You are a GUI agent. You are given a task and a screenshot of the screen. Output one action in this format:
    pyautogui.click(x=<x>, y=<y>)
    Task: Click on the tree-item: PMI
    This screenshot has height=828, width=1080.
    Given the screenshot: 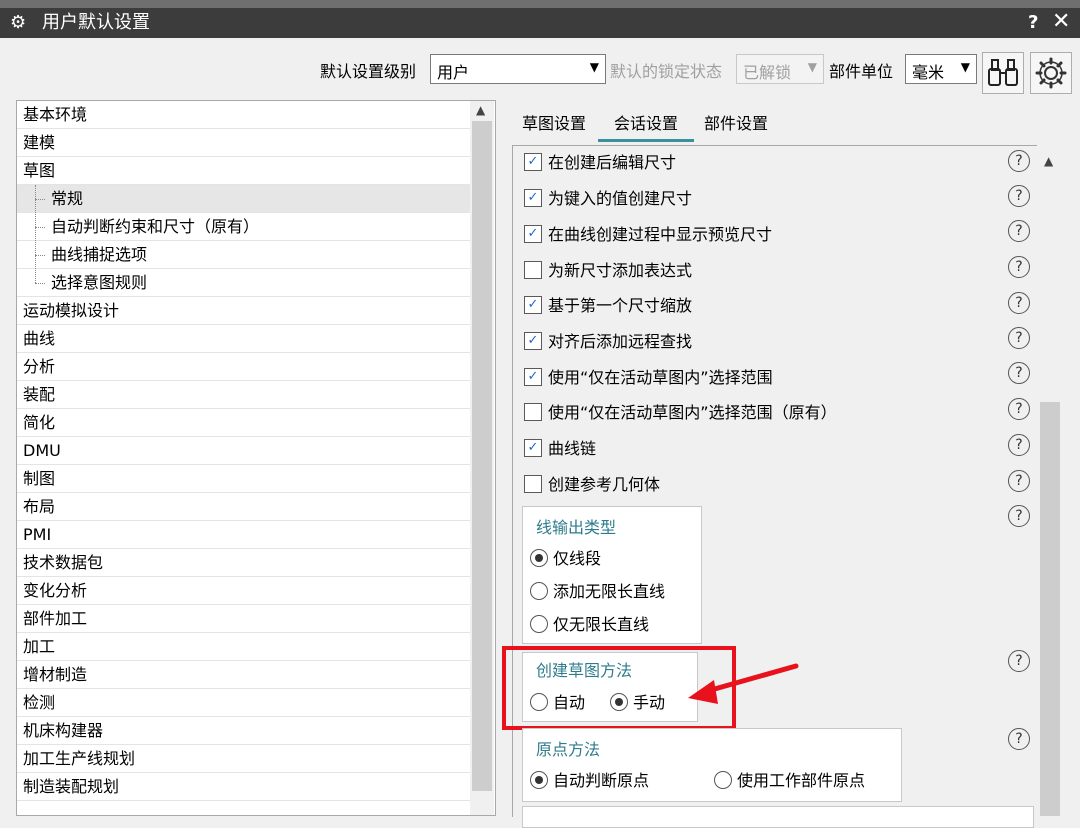 What is the action you would take?
    pyautogui.click(x=244, y=535)
    